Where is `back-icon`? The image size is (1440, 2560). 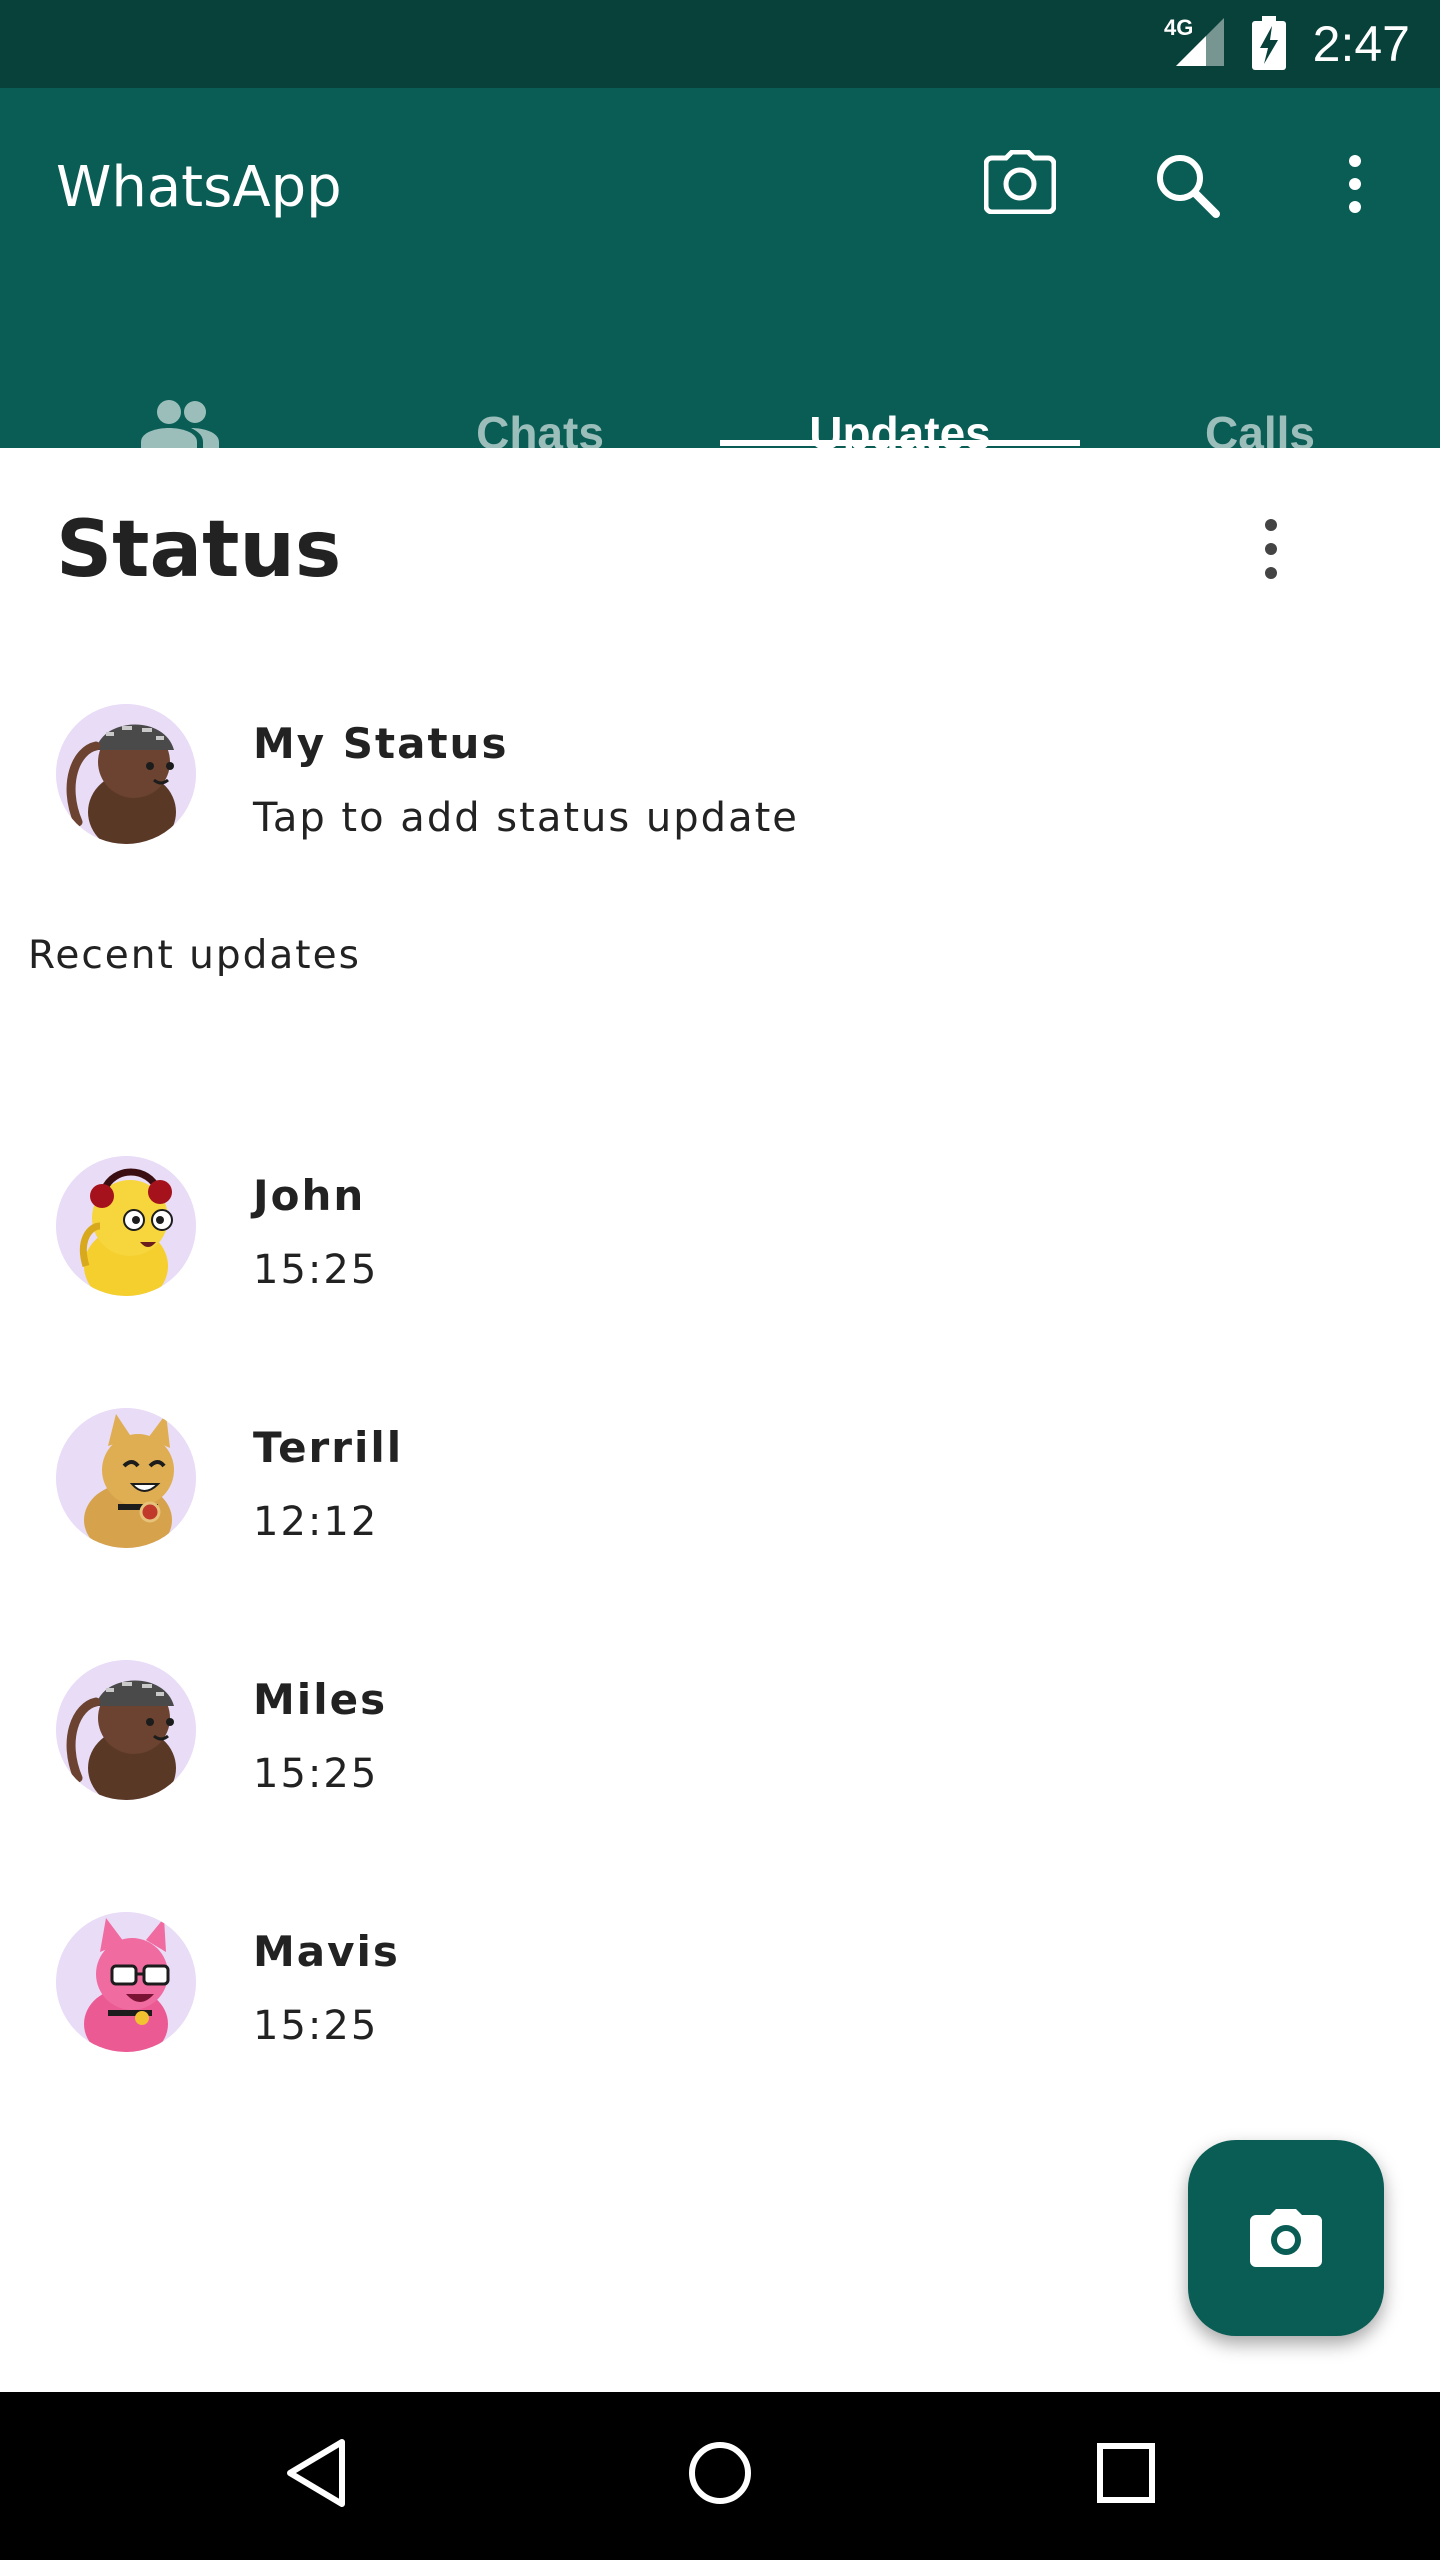
back-icon is located at coordinates (316, 2473).